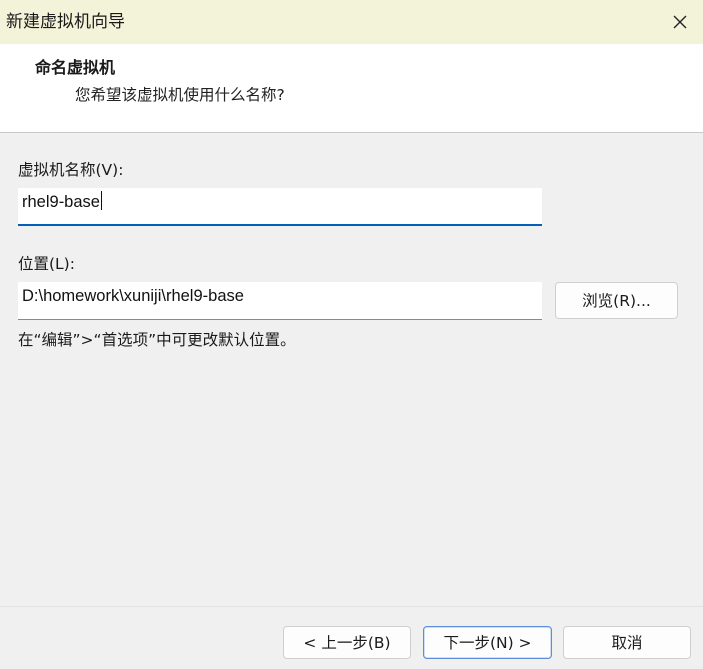 This screenshot has height=669, width=703. I want to click on close-button, so click(680, 22).